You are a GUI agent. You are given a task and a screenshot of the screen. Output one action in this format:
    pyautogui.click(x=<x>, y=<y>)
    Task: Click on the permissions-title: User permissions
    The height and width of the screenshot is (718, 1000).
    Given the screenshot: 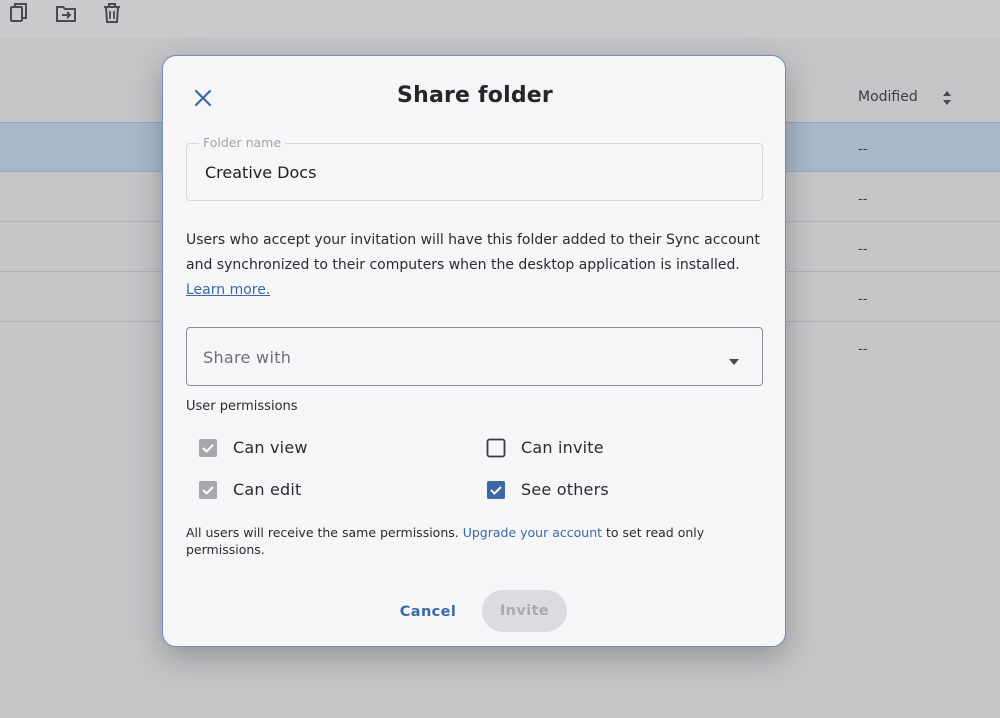 What is the action you would take?
    pyautogui.click(x=242, y=406)
    